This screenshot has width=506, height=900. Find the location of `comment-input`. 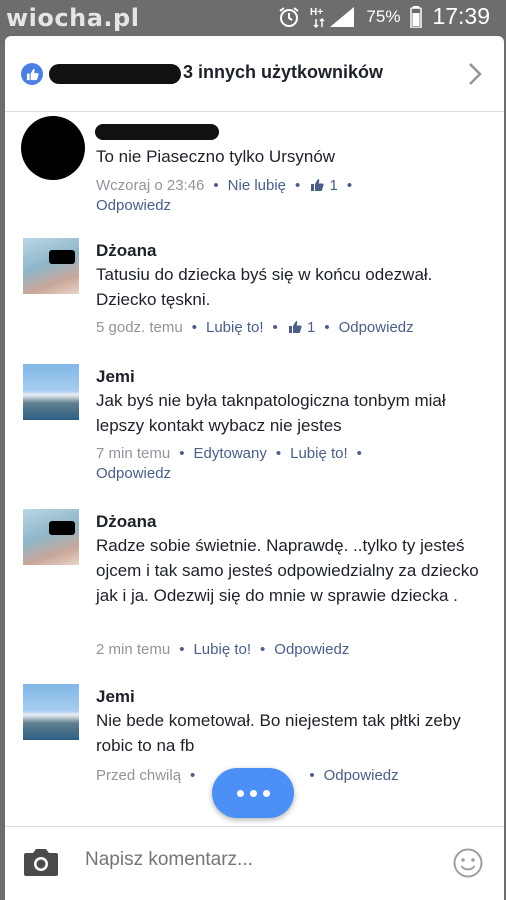

comment-input is located at coordinates (235, 860).